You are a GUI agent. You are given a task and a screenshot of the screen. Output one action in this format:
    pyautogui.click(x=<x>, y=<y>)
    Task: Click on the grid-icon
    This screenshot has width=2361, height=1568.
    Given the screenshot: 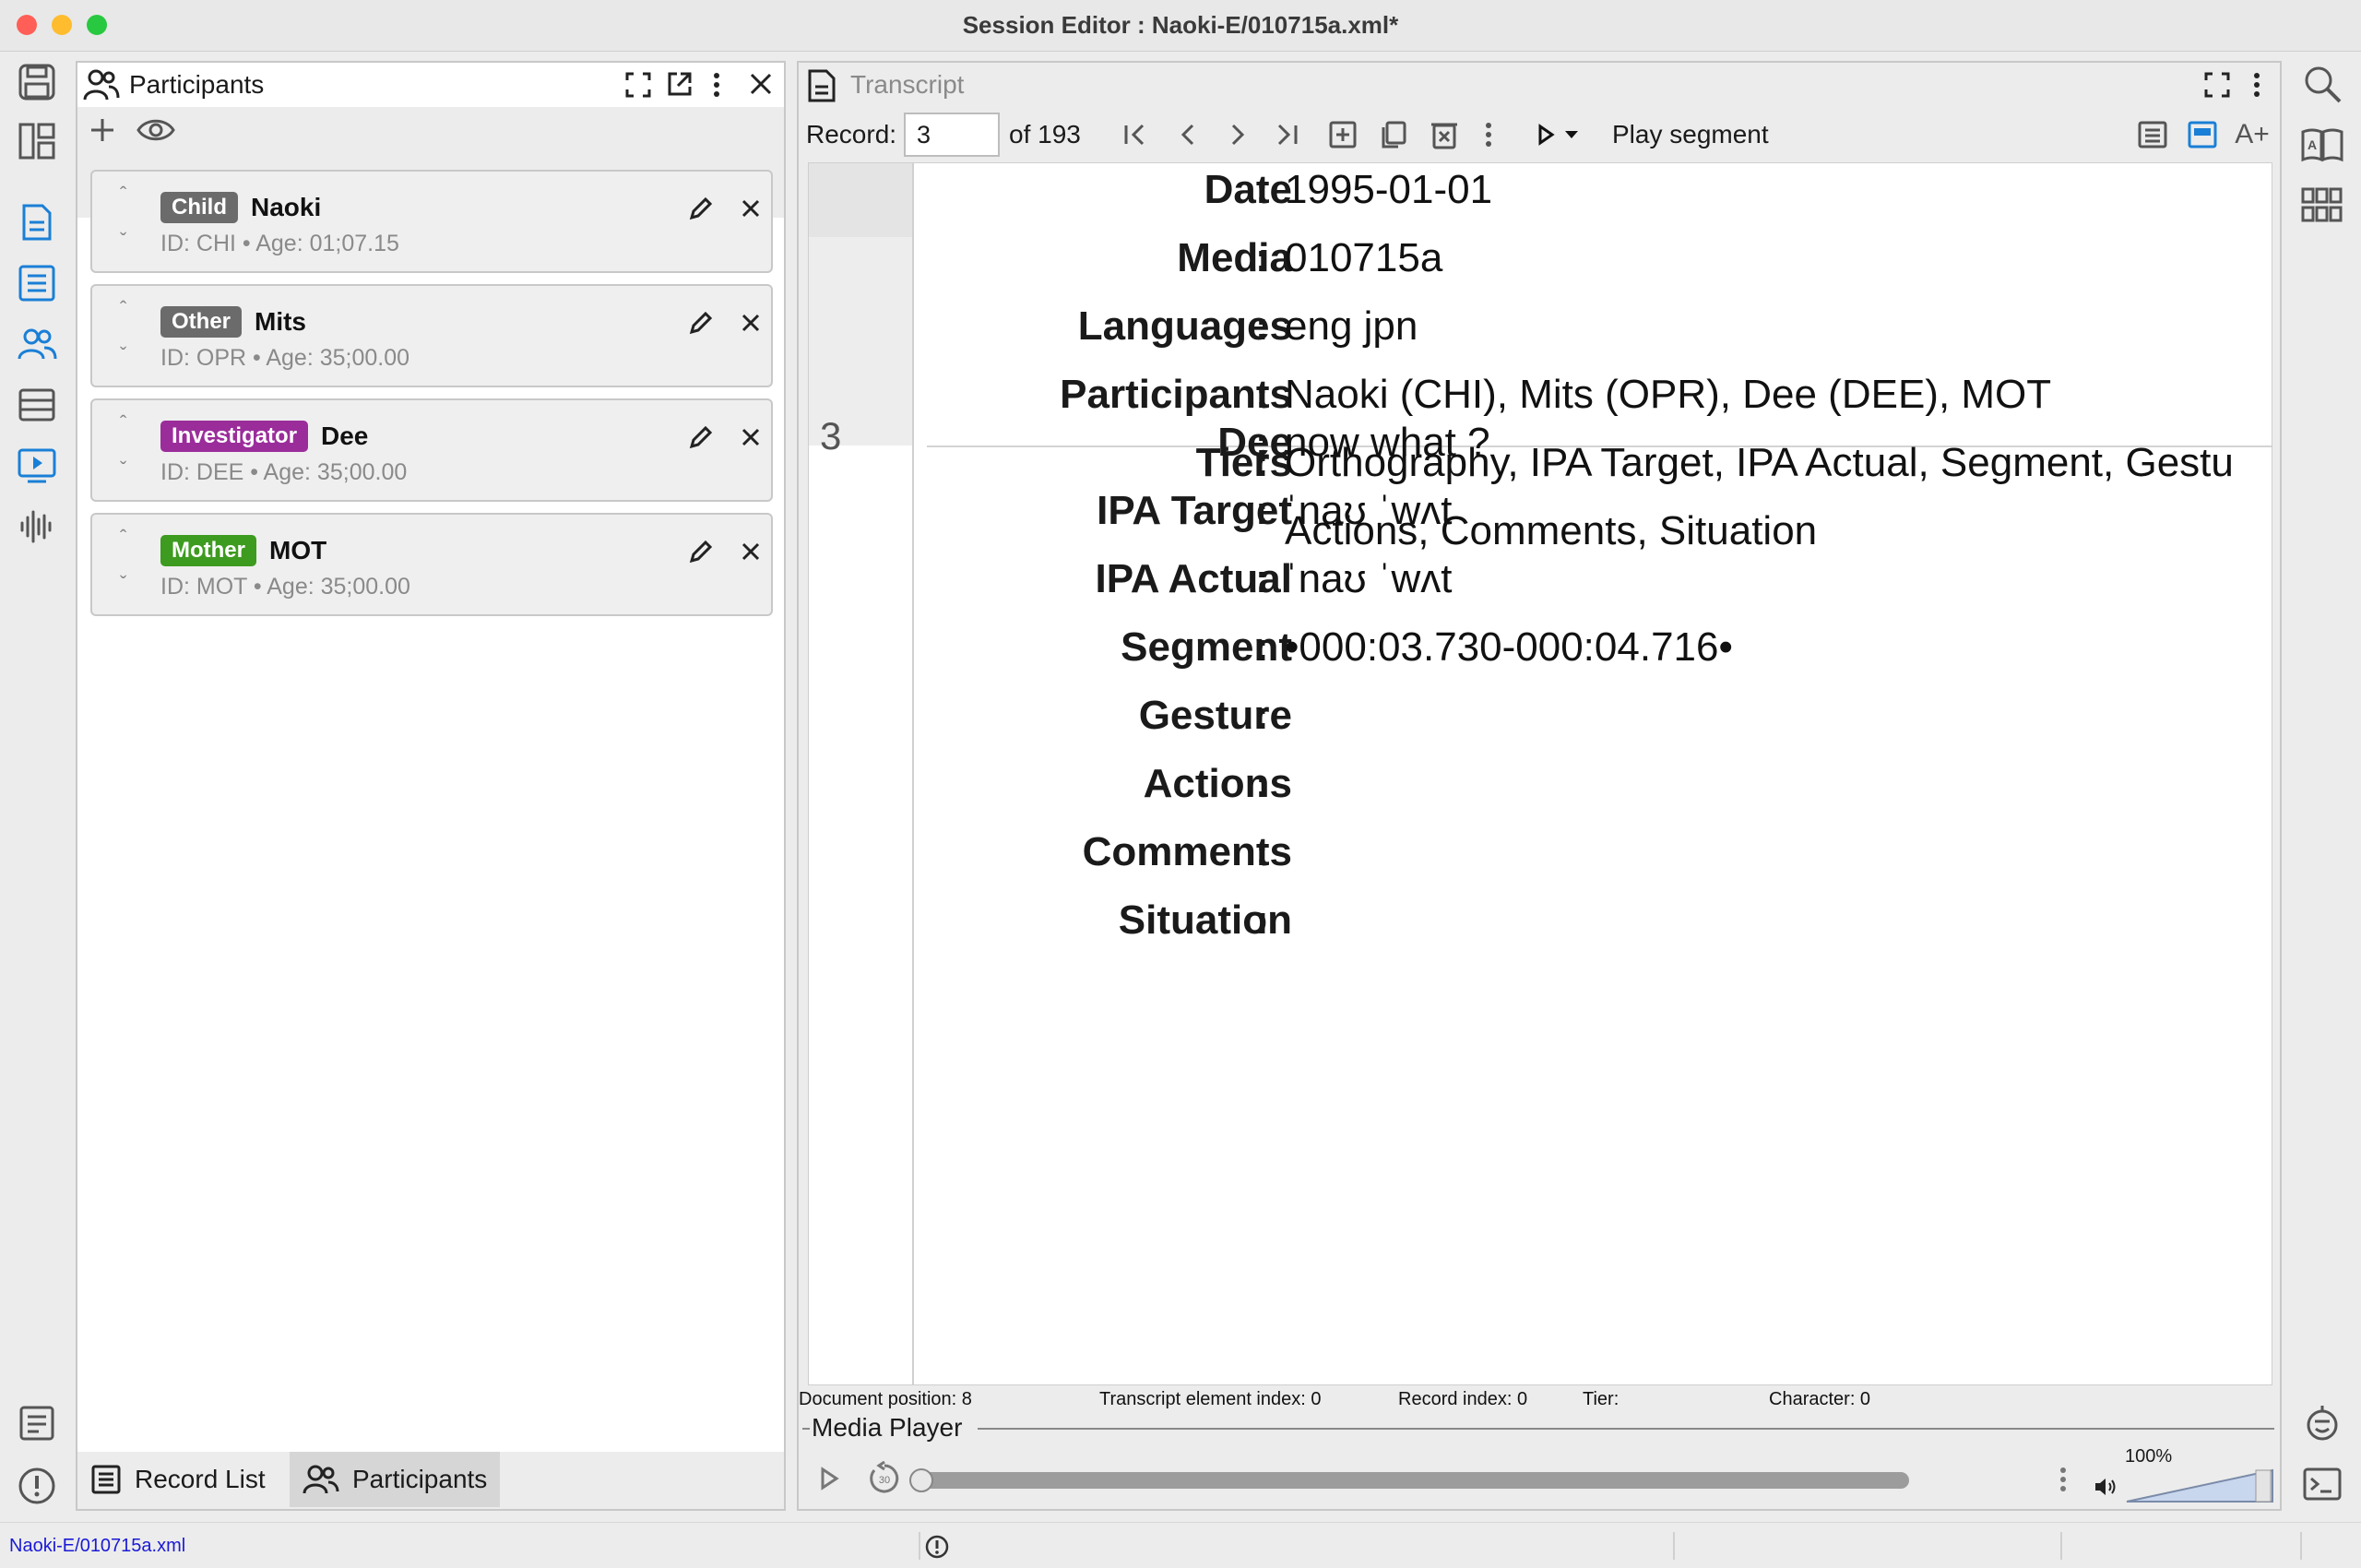 What is the action you would take?
    pyautogui.click(x=2322, y=206)
    